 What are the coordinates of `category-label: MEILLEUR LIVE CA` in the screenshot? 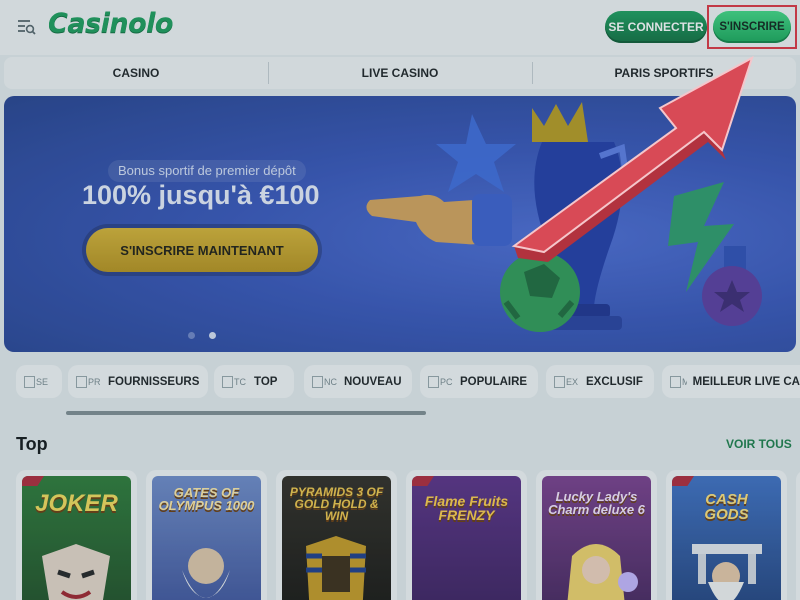 It's located at (746, 381).